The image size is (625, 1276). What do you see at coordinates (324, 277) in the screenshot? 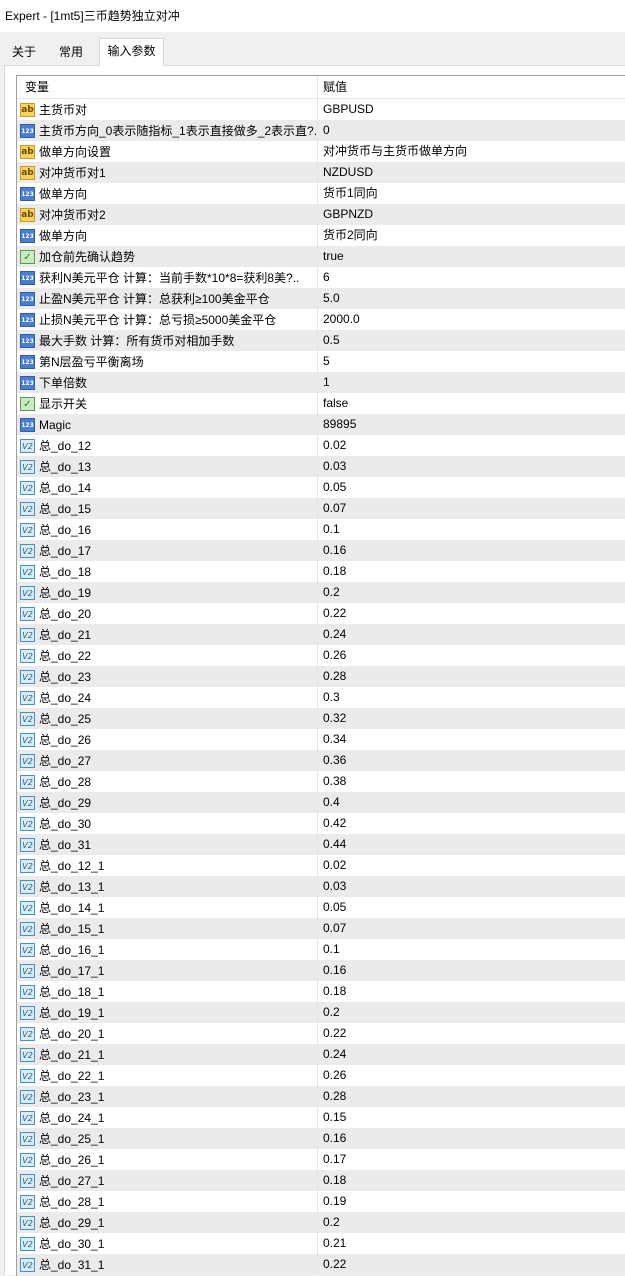
I see `value-cell: 6` at bounding box center [324, 277].